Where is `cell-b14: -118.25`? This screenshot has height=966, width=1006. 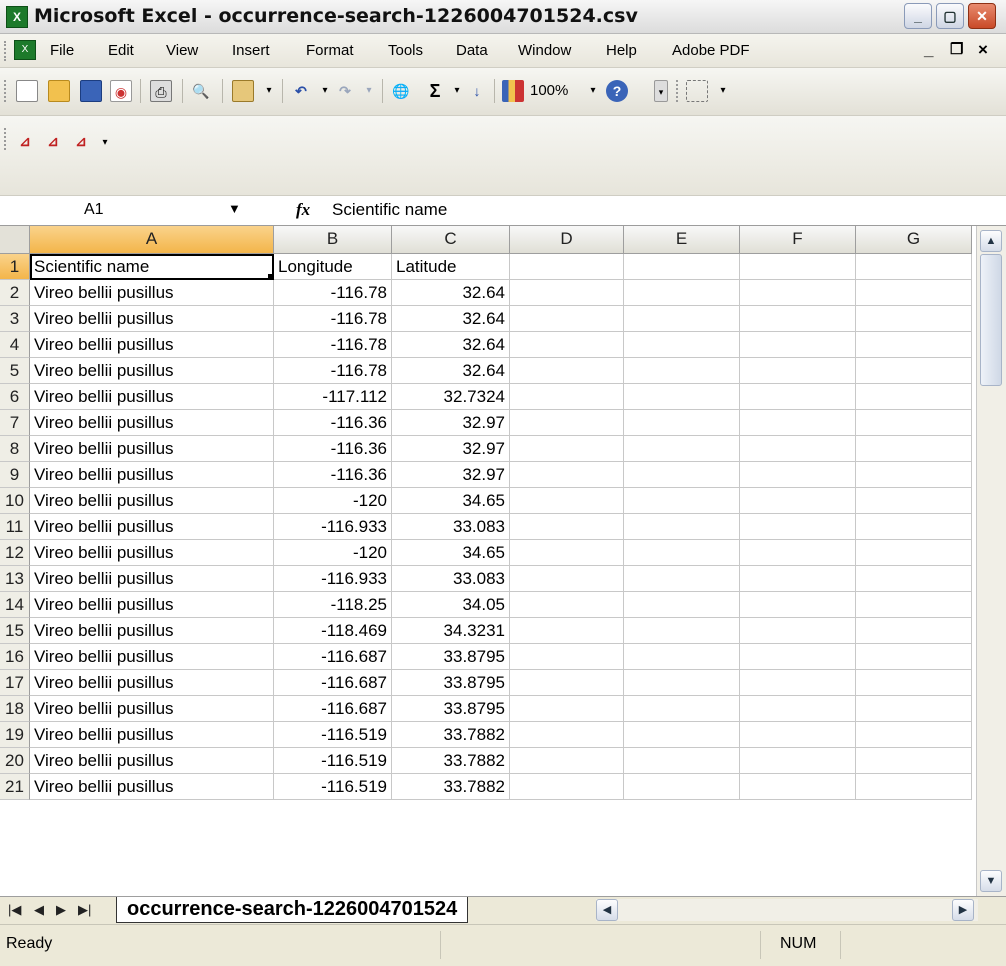 cell-b14: -118.25 is located at coordinates (333, 605).